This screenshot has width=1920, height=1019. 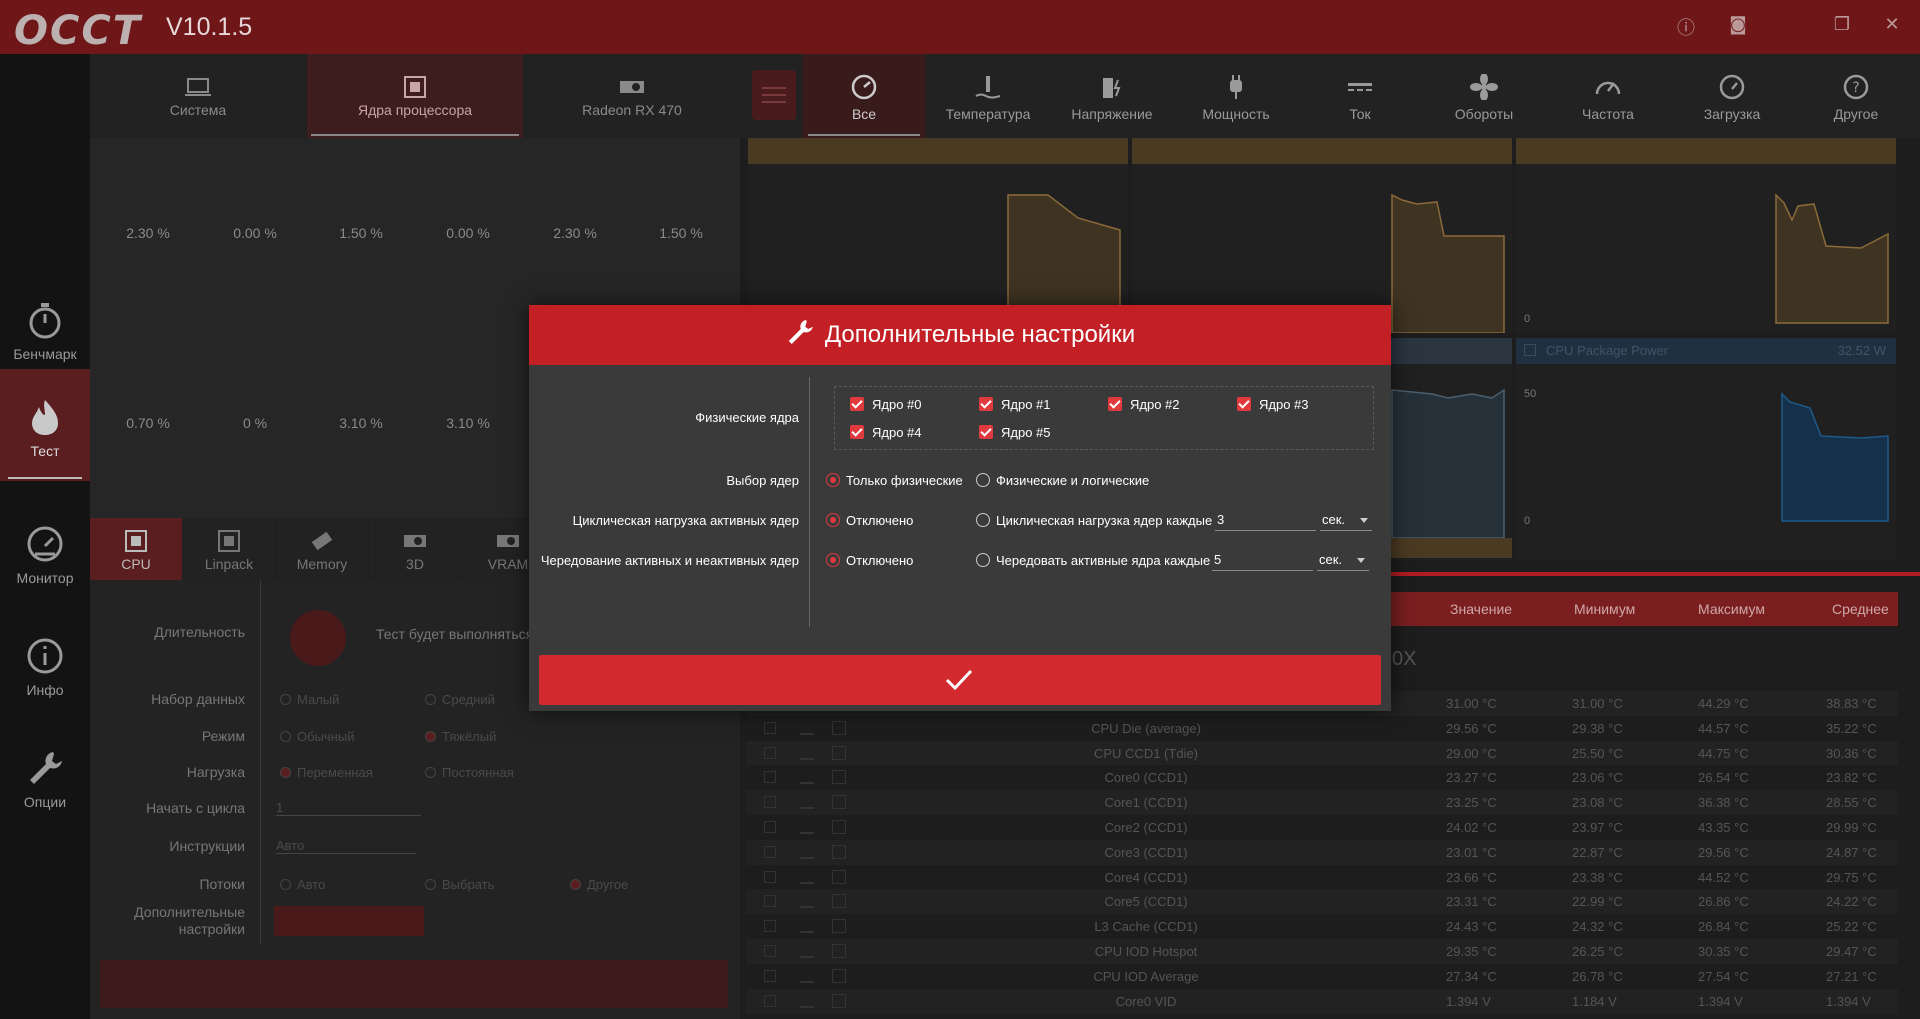 What do you see at coordinates (1732, 96) in the screenshot?
I see `tab-load: Загрузка` at bounding box center [1732, 96].